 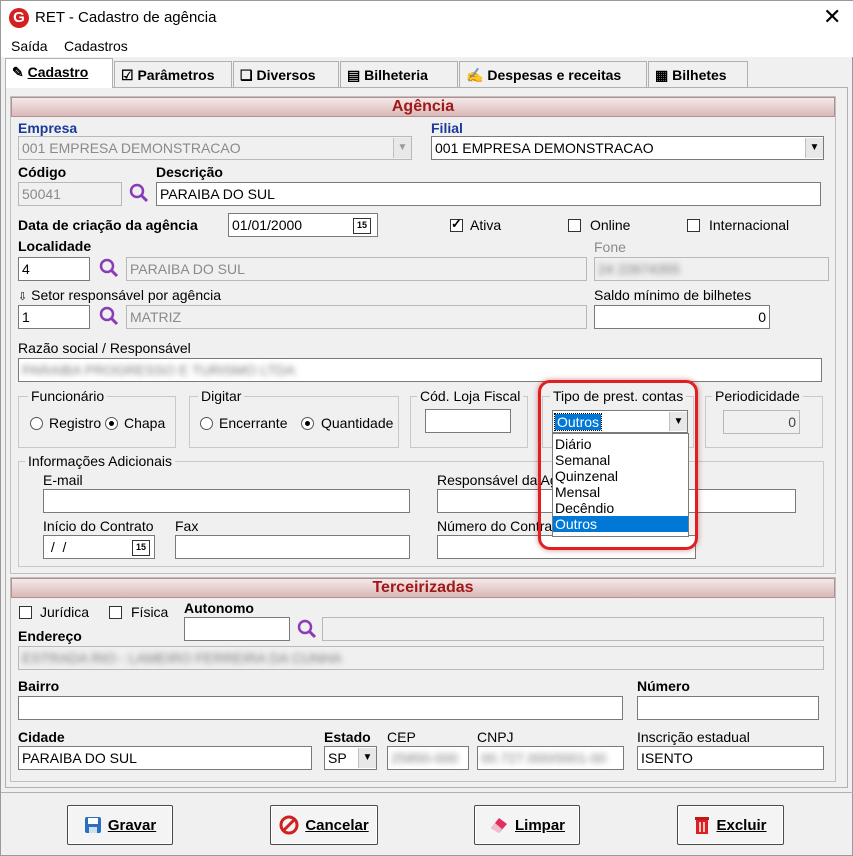 What do you see at coordinates (126, 17) in the screenshot?
I see `window-title: RET - Cadastro de agência` at bounding box center [126, 17].